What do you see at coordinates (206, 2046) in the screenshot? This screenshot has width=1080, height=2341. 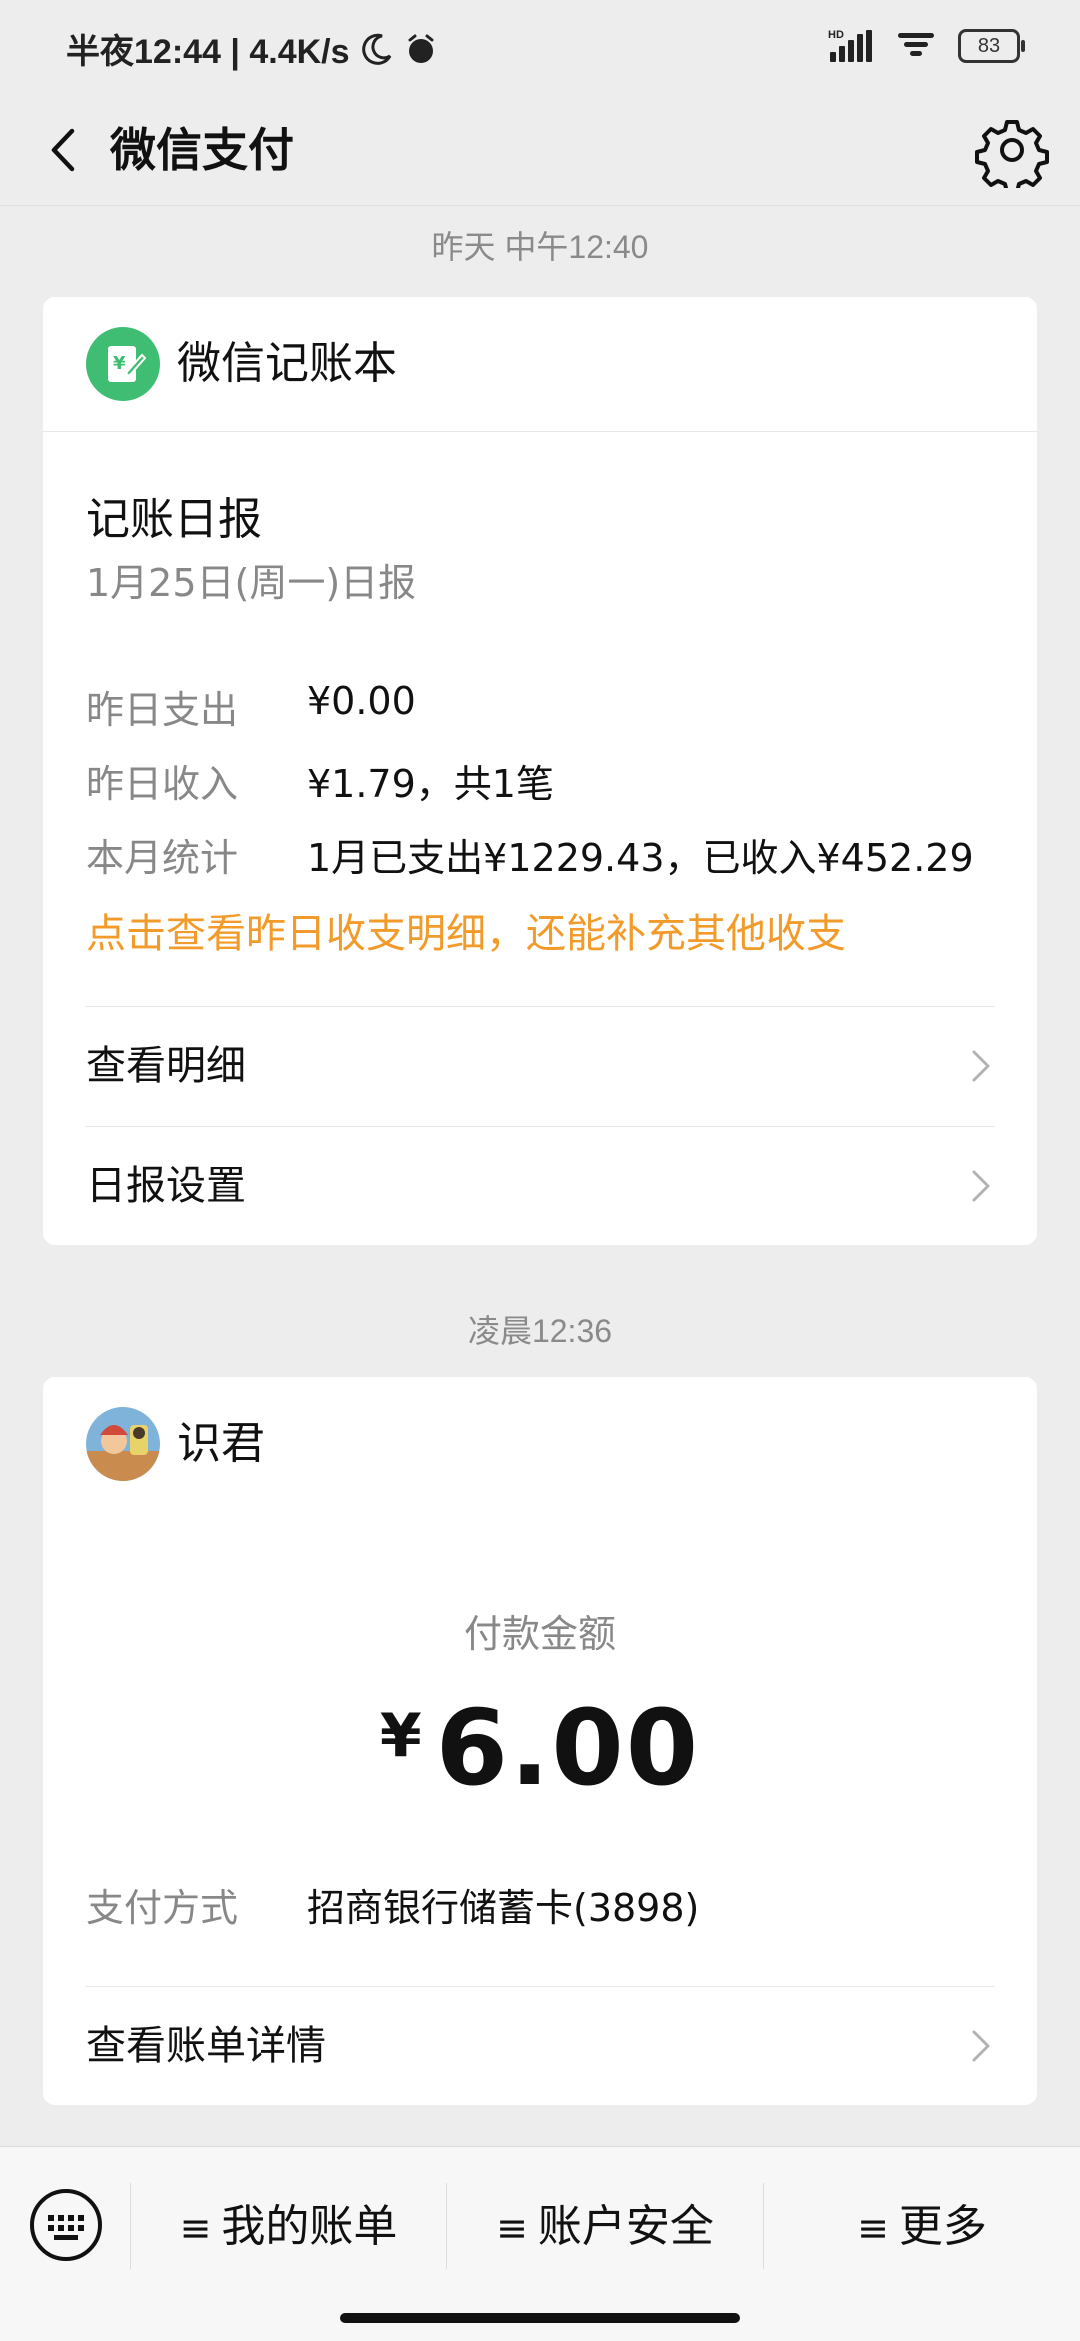 I see `view-bill-detail-label: 查看账单详情` at bounding box center [206, 2046].